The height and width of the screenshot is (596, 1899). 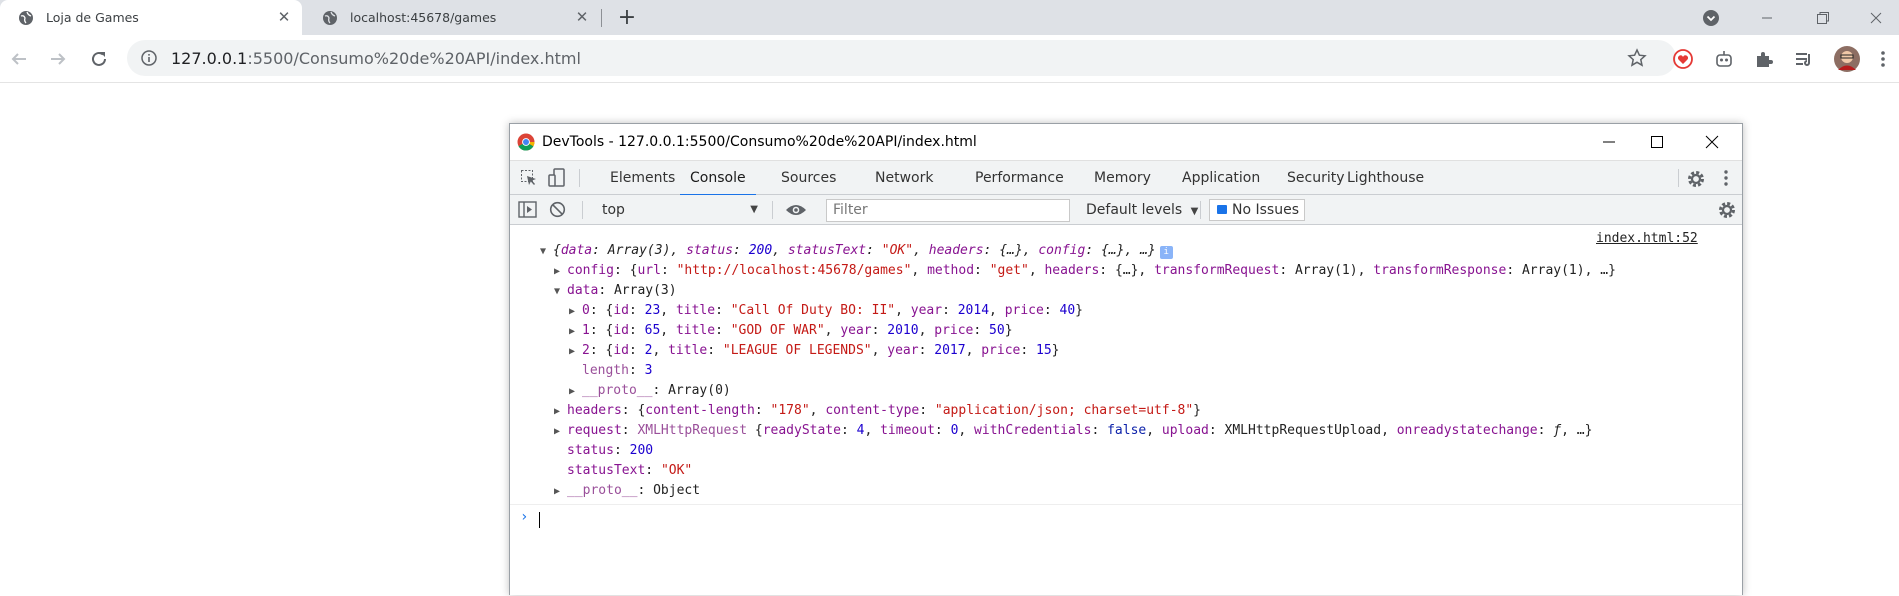 What do you see at coordinates (1711, 17) in the screenshot?
I see `tab-search-icon` at bounding box center [1711, 17].